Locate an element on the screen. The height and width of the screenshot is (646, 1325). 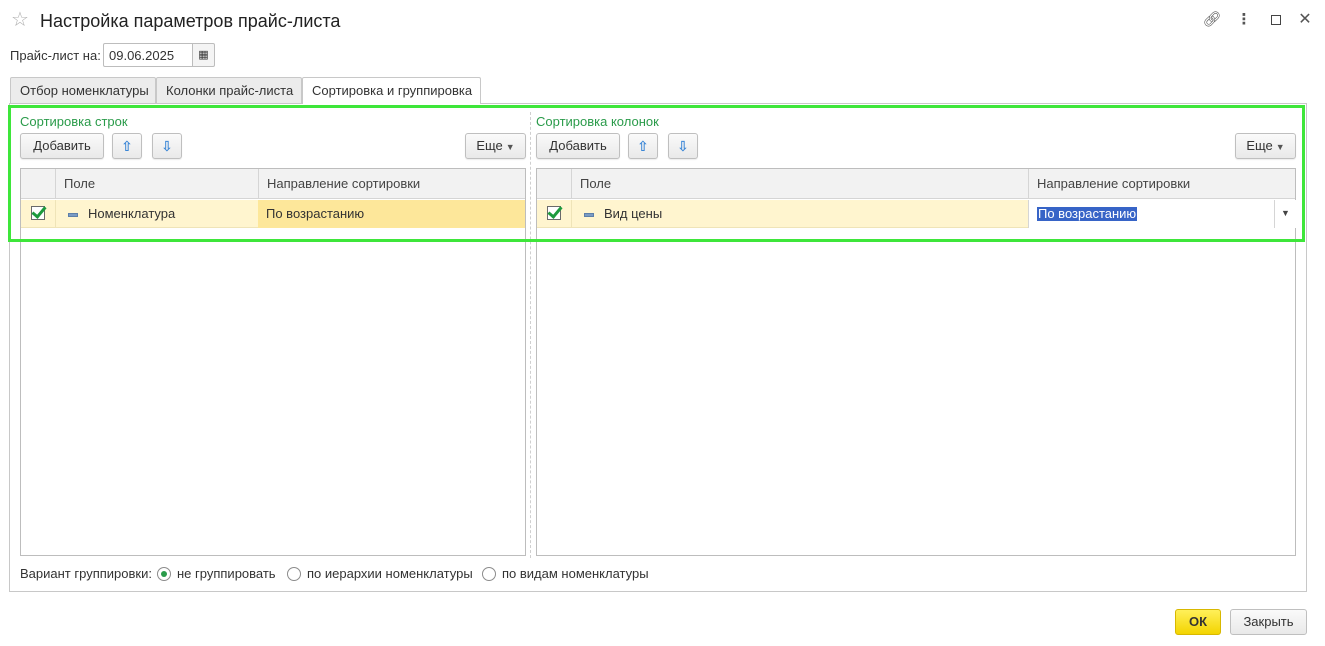
more-vertical-icon: ⋮ is located at coordinates (1244, 20).